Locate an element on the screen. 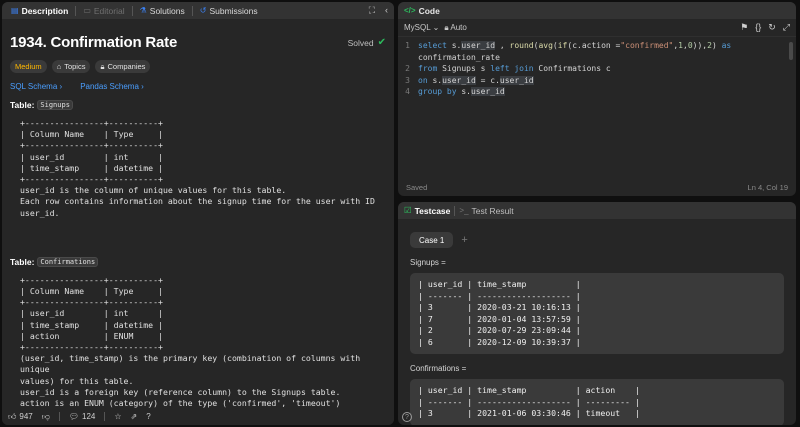  editor-status-bar: Saved Ln 4, Col 19 is located at coordinates (597, 187).